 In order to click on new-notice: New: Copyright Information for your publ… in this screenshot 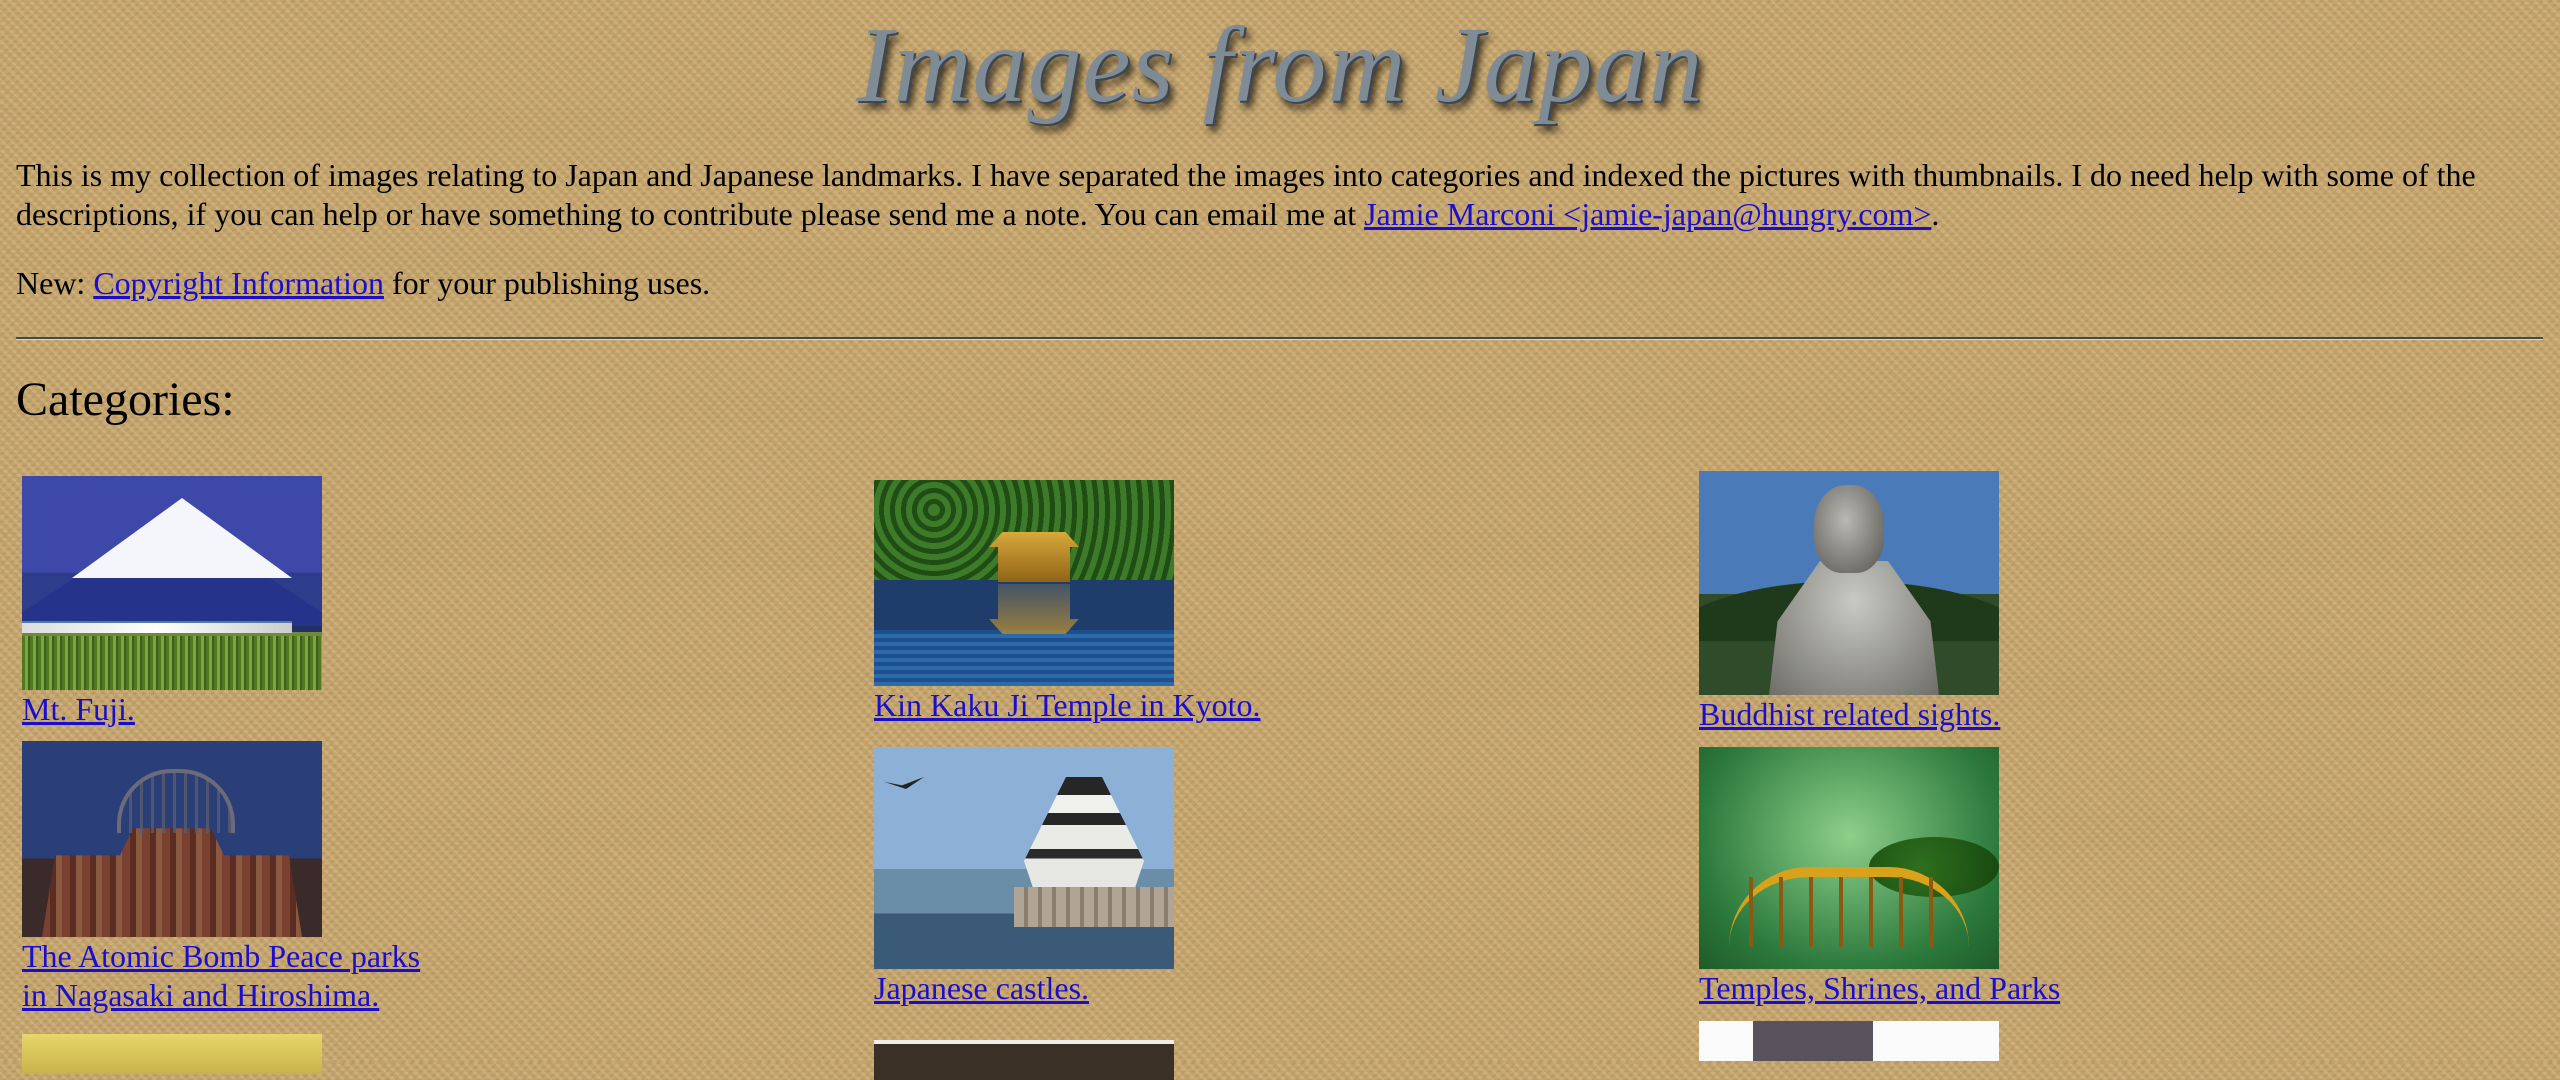, I will do `click(363, 283)`.